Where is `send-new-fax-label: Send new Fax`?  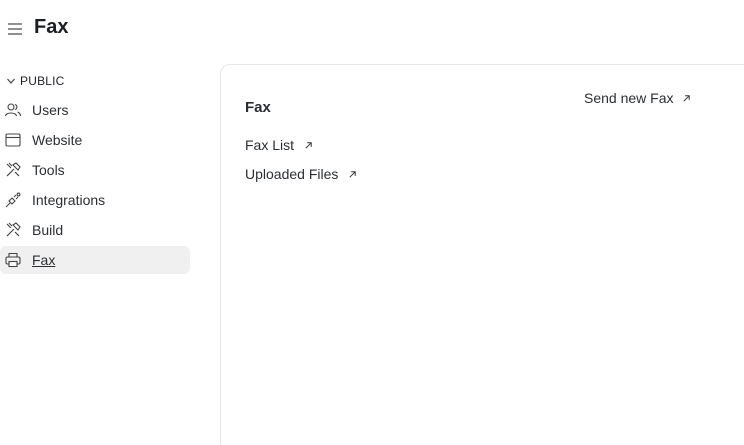
send-new-fax-label: Send new Fax is located at coordinates (629, 98).